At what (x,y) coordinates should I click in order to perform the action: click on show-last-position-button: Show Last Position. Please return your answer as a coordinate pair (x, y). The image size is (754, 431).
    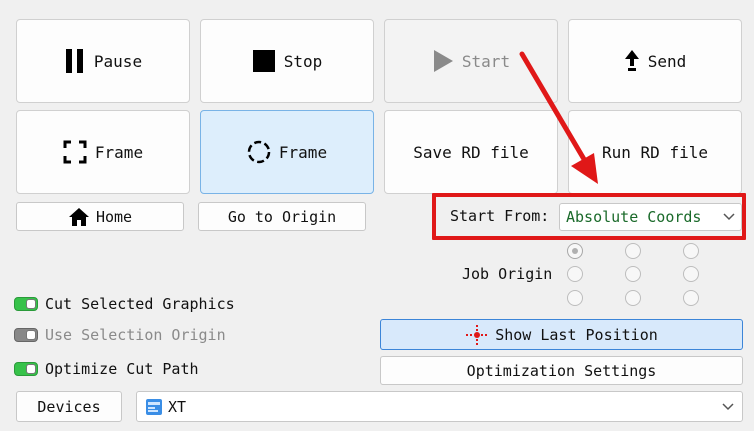
    Looking at the image, I should click on (561, 334).